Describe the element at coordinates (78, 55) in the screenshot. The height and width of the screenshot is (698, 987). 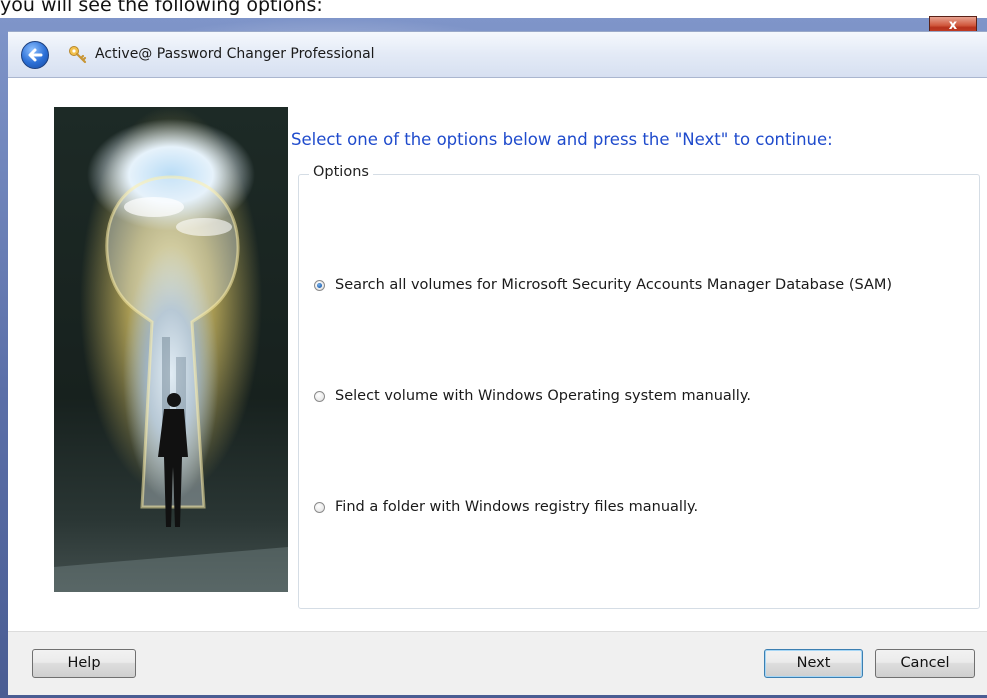
I see `key-icon` at that location.